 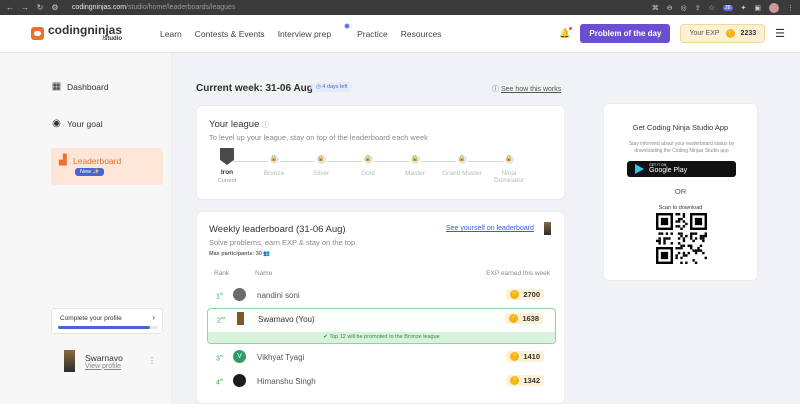 What do you see at coordinates (518, 273) in the screenshot?
I see `col-exp: EXP earned this week` at bounding box center [518, 273].